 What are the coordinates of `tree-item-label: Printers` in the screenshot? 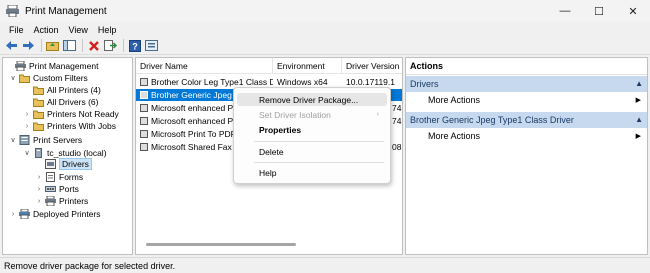 It's located at (74, 201).